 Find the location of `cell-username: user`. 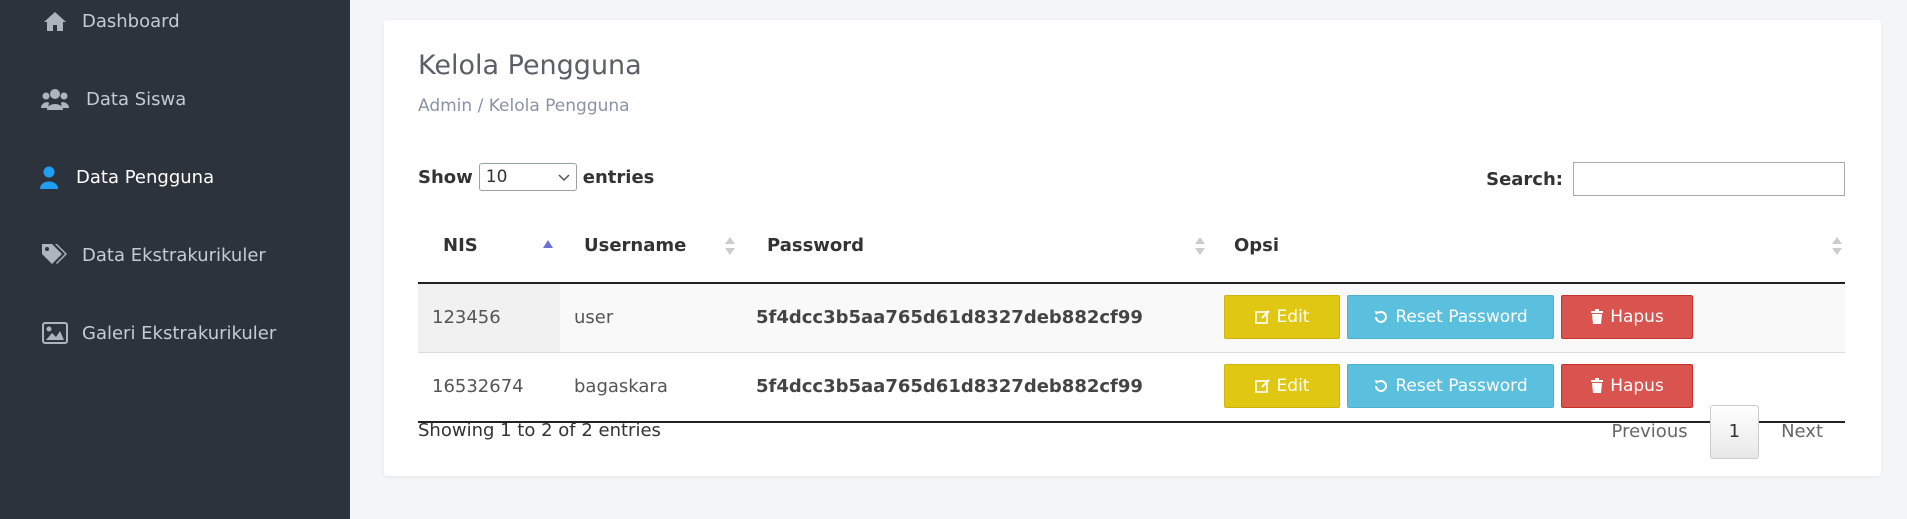

cell-username: user is located at coordinates (594, 317).